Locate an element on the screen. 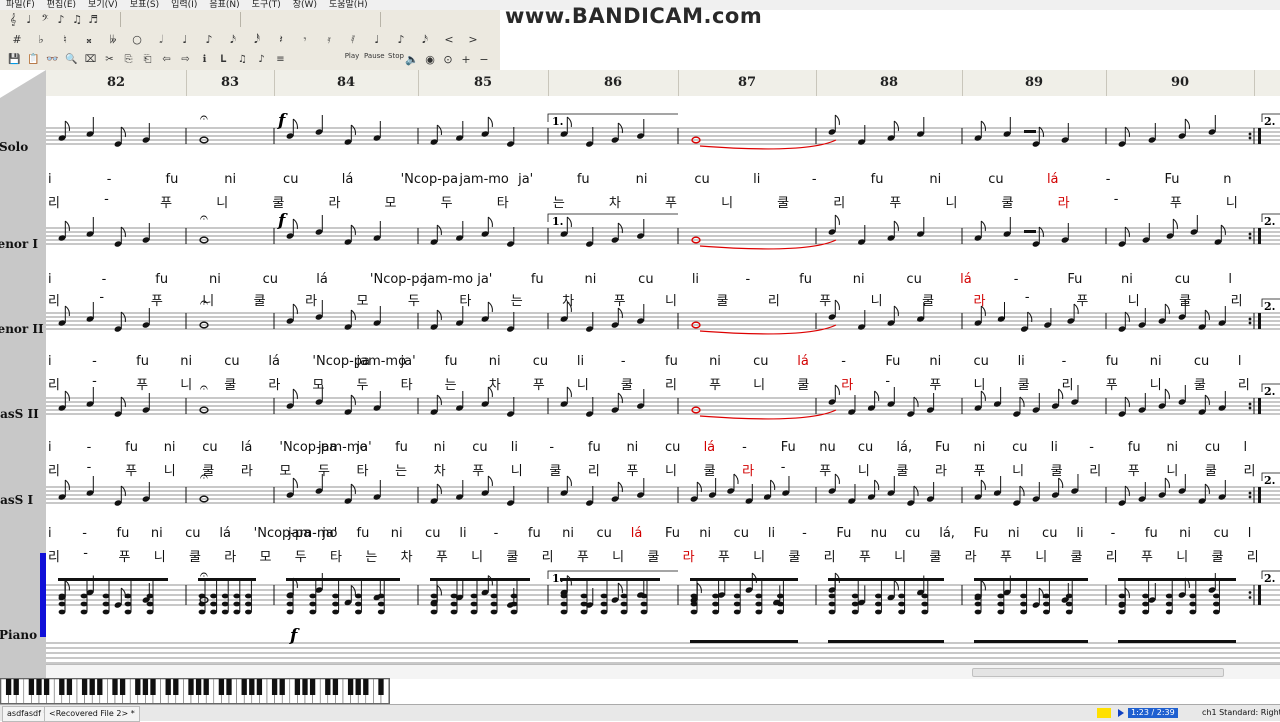 The height and width of the screenshot is (722, 1280). accidental-tool-18-icon: < is located at coordinates (449, 39).